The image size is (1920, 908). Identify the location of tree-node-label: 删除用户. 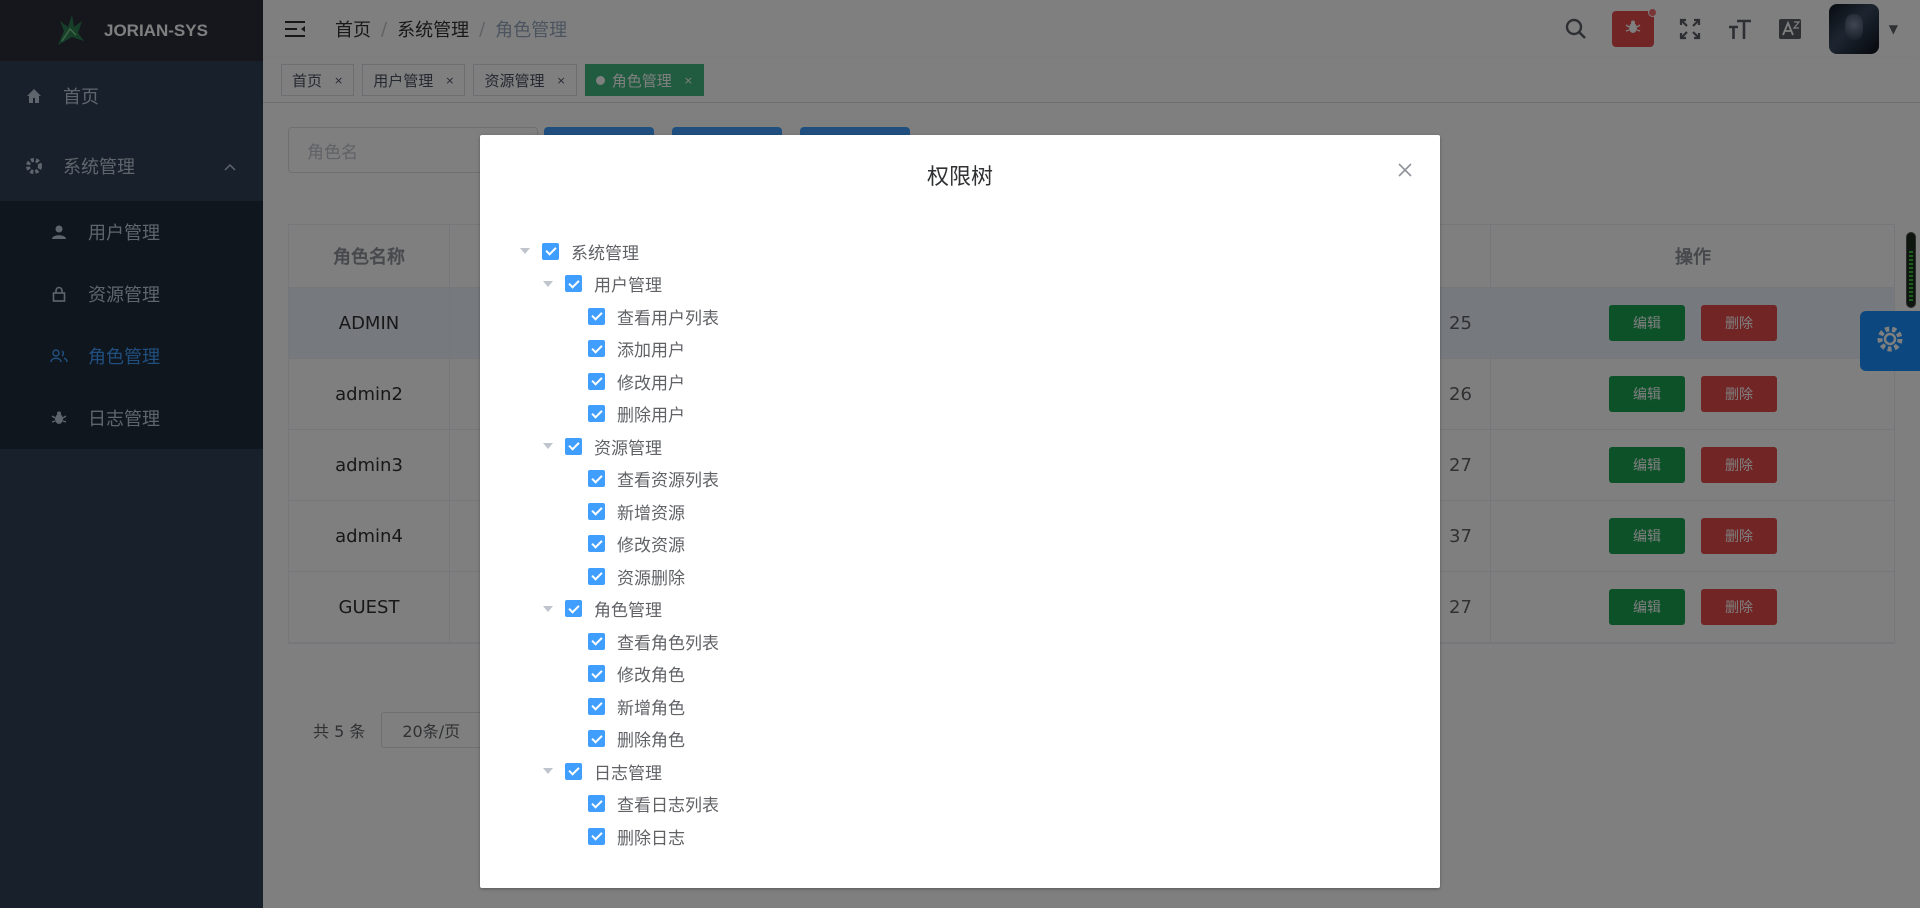
(651, 416).